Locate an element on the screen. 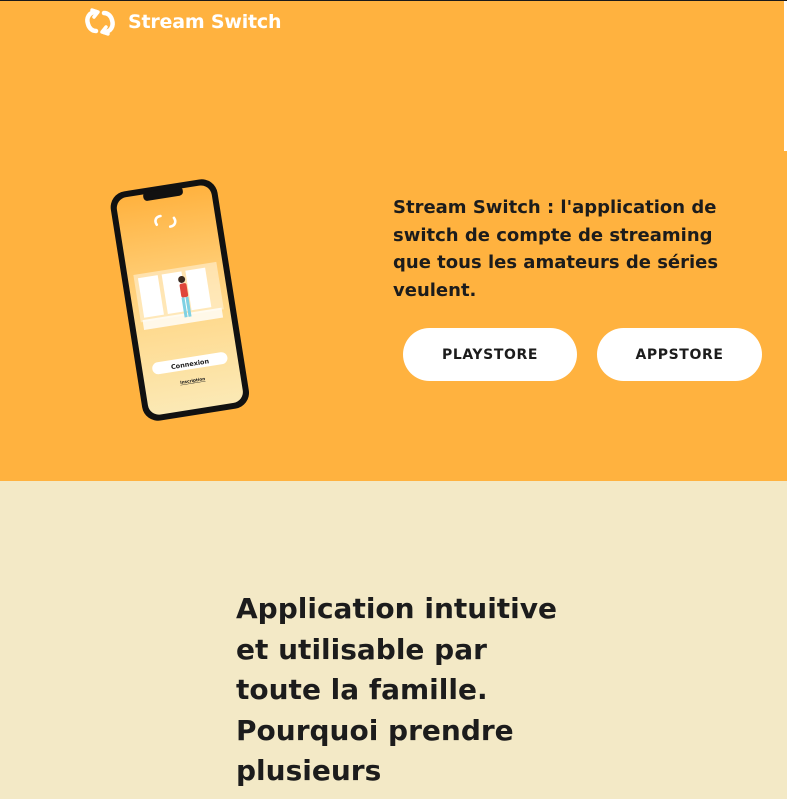  phone-illustration: Connexion Inscription is located at coordinates (180, 301).